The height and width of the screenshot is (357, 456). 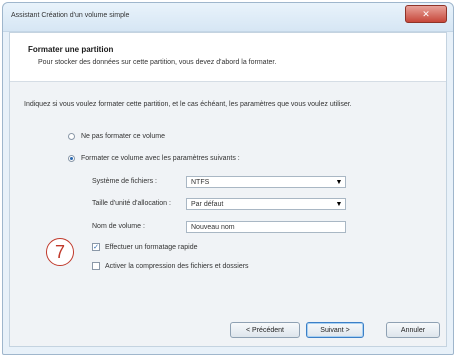 What do you see at coordinates (60, 252) in the screenshot?
I see `step-number-callout: 7` at bounding box center [60, 252].